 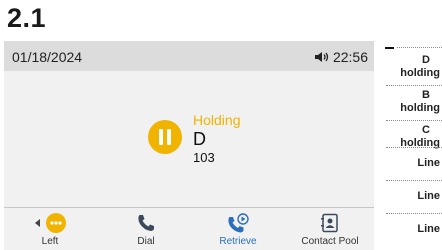 I want to click on line-key-5: Line, so click(x=412, y=196).